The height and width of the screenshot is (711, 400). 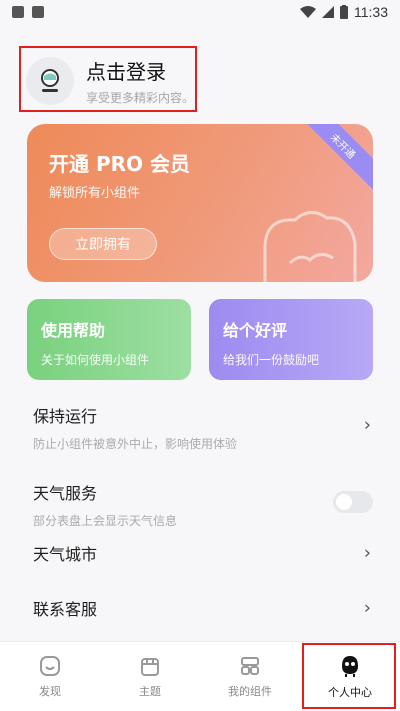 I want to click on nav-theme-label: 主题, so click(x=150, y=691).